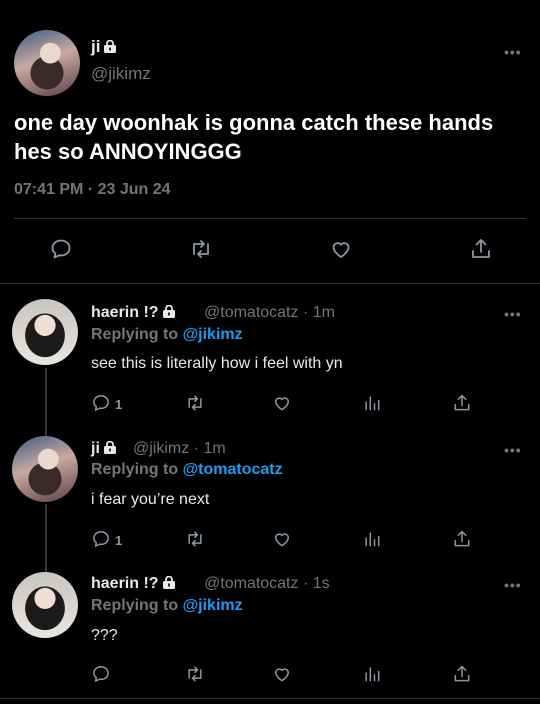 This screenshot has height=704, width=540. What do you see at coordinates (104, 635) in the screenshot?
I see `reply-text: ???` at bounding box center [104, 635].